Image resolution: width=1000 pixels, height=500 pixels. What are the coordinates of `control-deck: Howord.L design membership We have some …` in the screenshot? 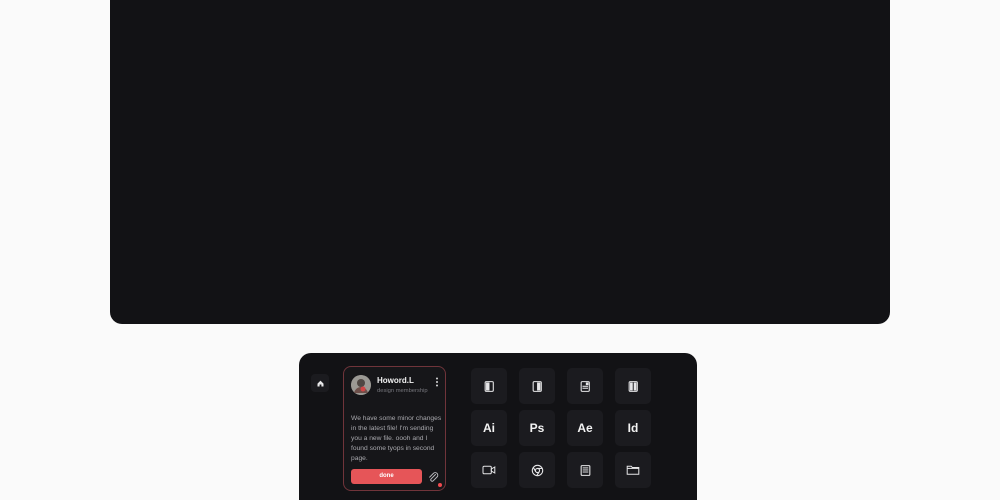 It's located at (498, 426).